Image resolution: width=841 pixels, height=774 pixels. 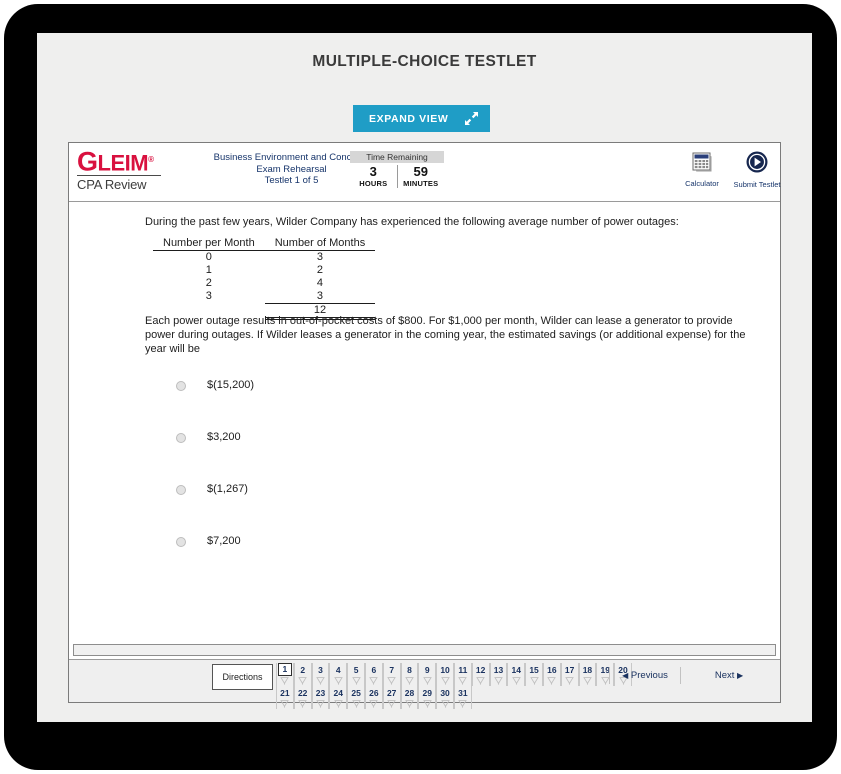 I want to click on question-number-label: 2, so click(x=303, y=670).